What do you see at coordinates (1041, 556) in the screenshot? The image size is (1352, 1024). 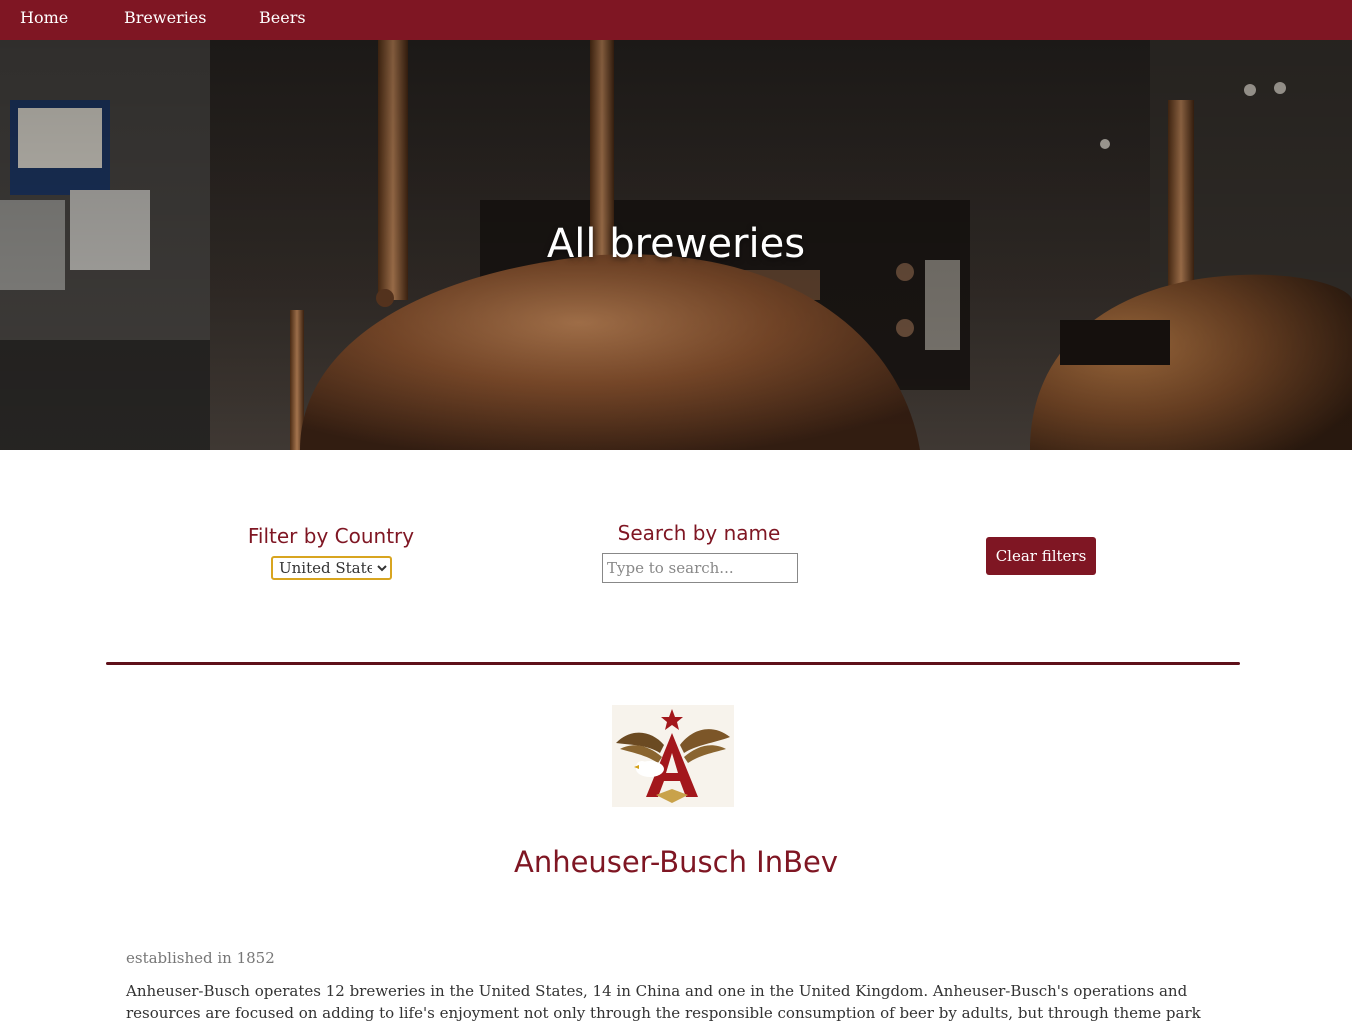 I see `clear-filters-button: Clear filters` at bounding box center [1041, 556].